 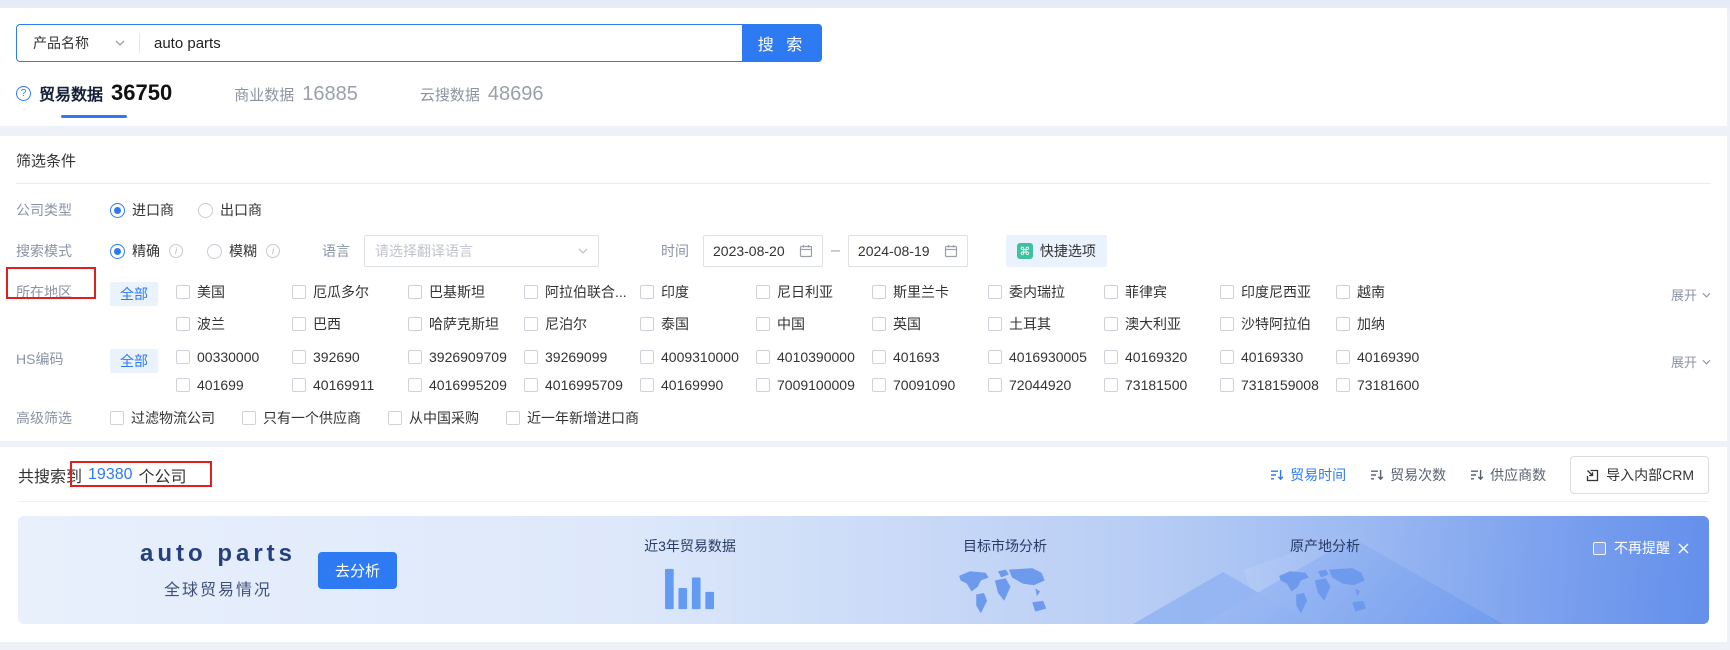 I want to click on hs-checkbox: 40169320, so click(x=1162, y=357).